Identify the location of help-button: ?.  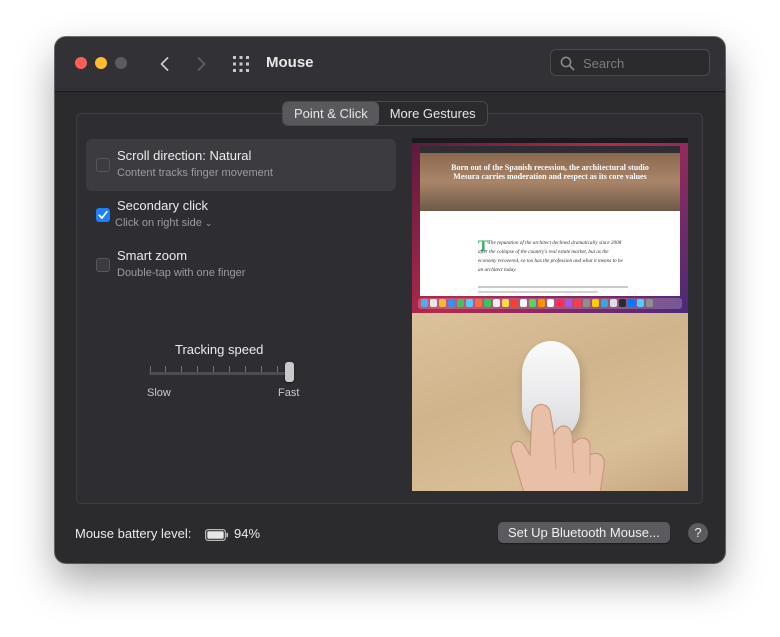
(698, 533).